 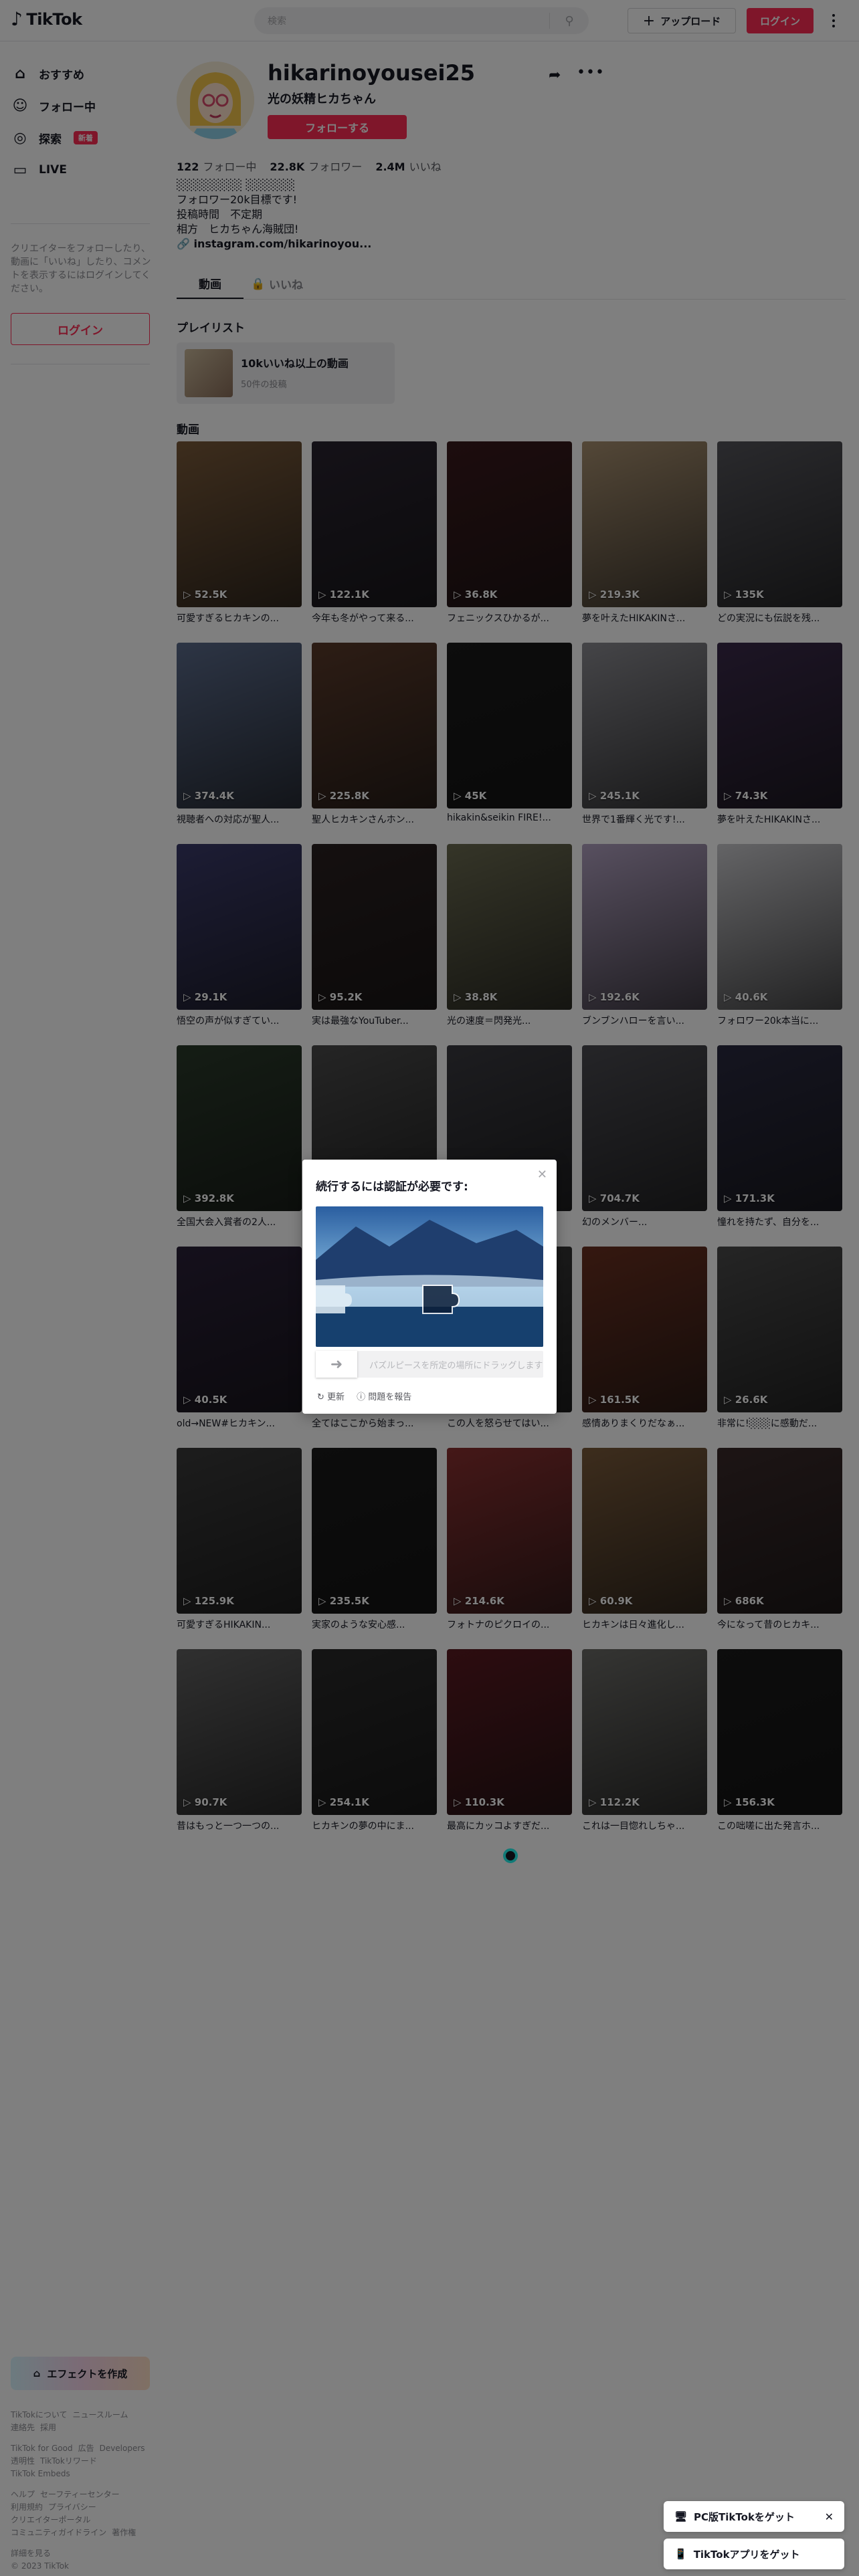 What do you see at coordinates (320, 1397) in the screenshot?
I see `refresh-icon: ↻` at bounding box center [320, 1397].